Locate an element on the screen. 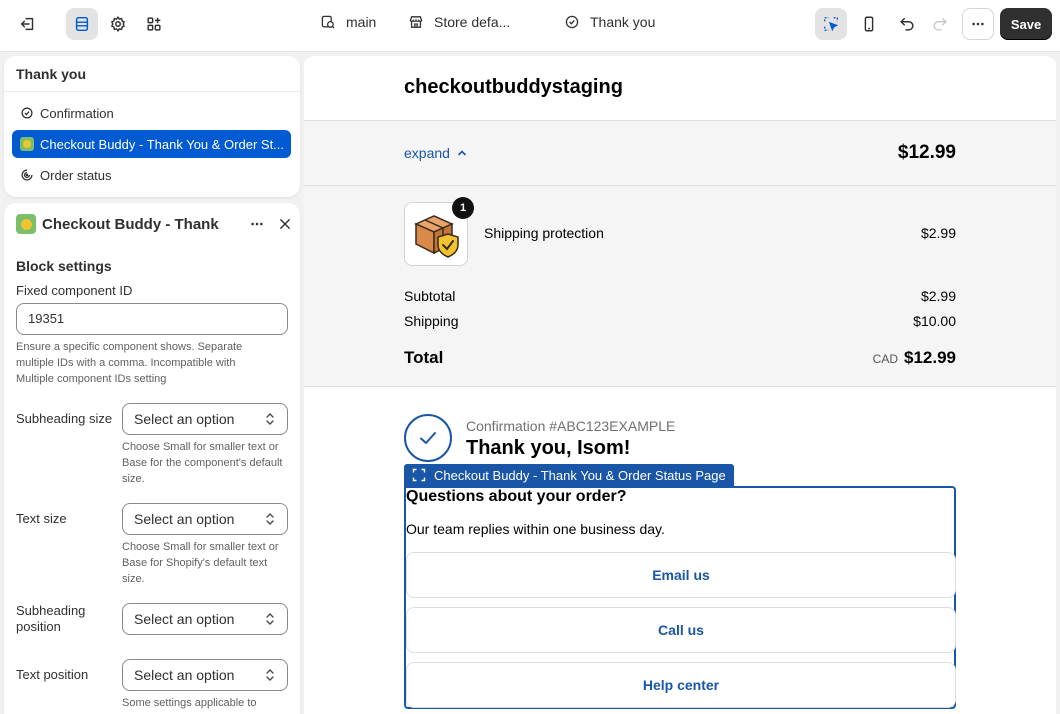  total-value: $12.99 is located at coordinates (930, 357).